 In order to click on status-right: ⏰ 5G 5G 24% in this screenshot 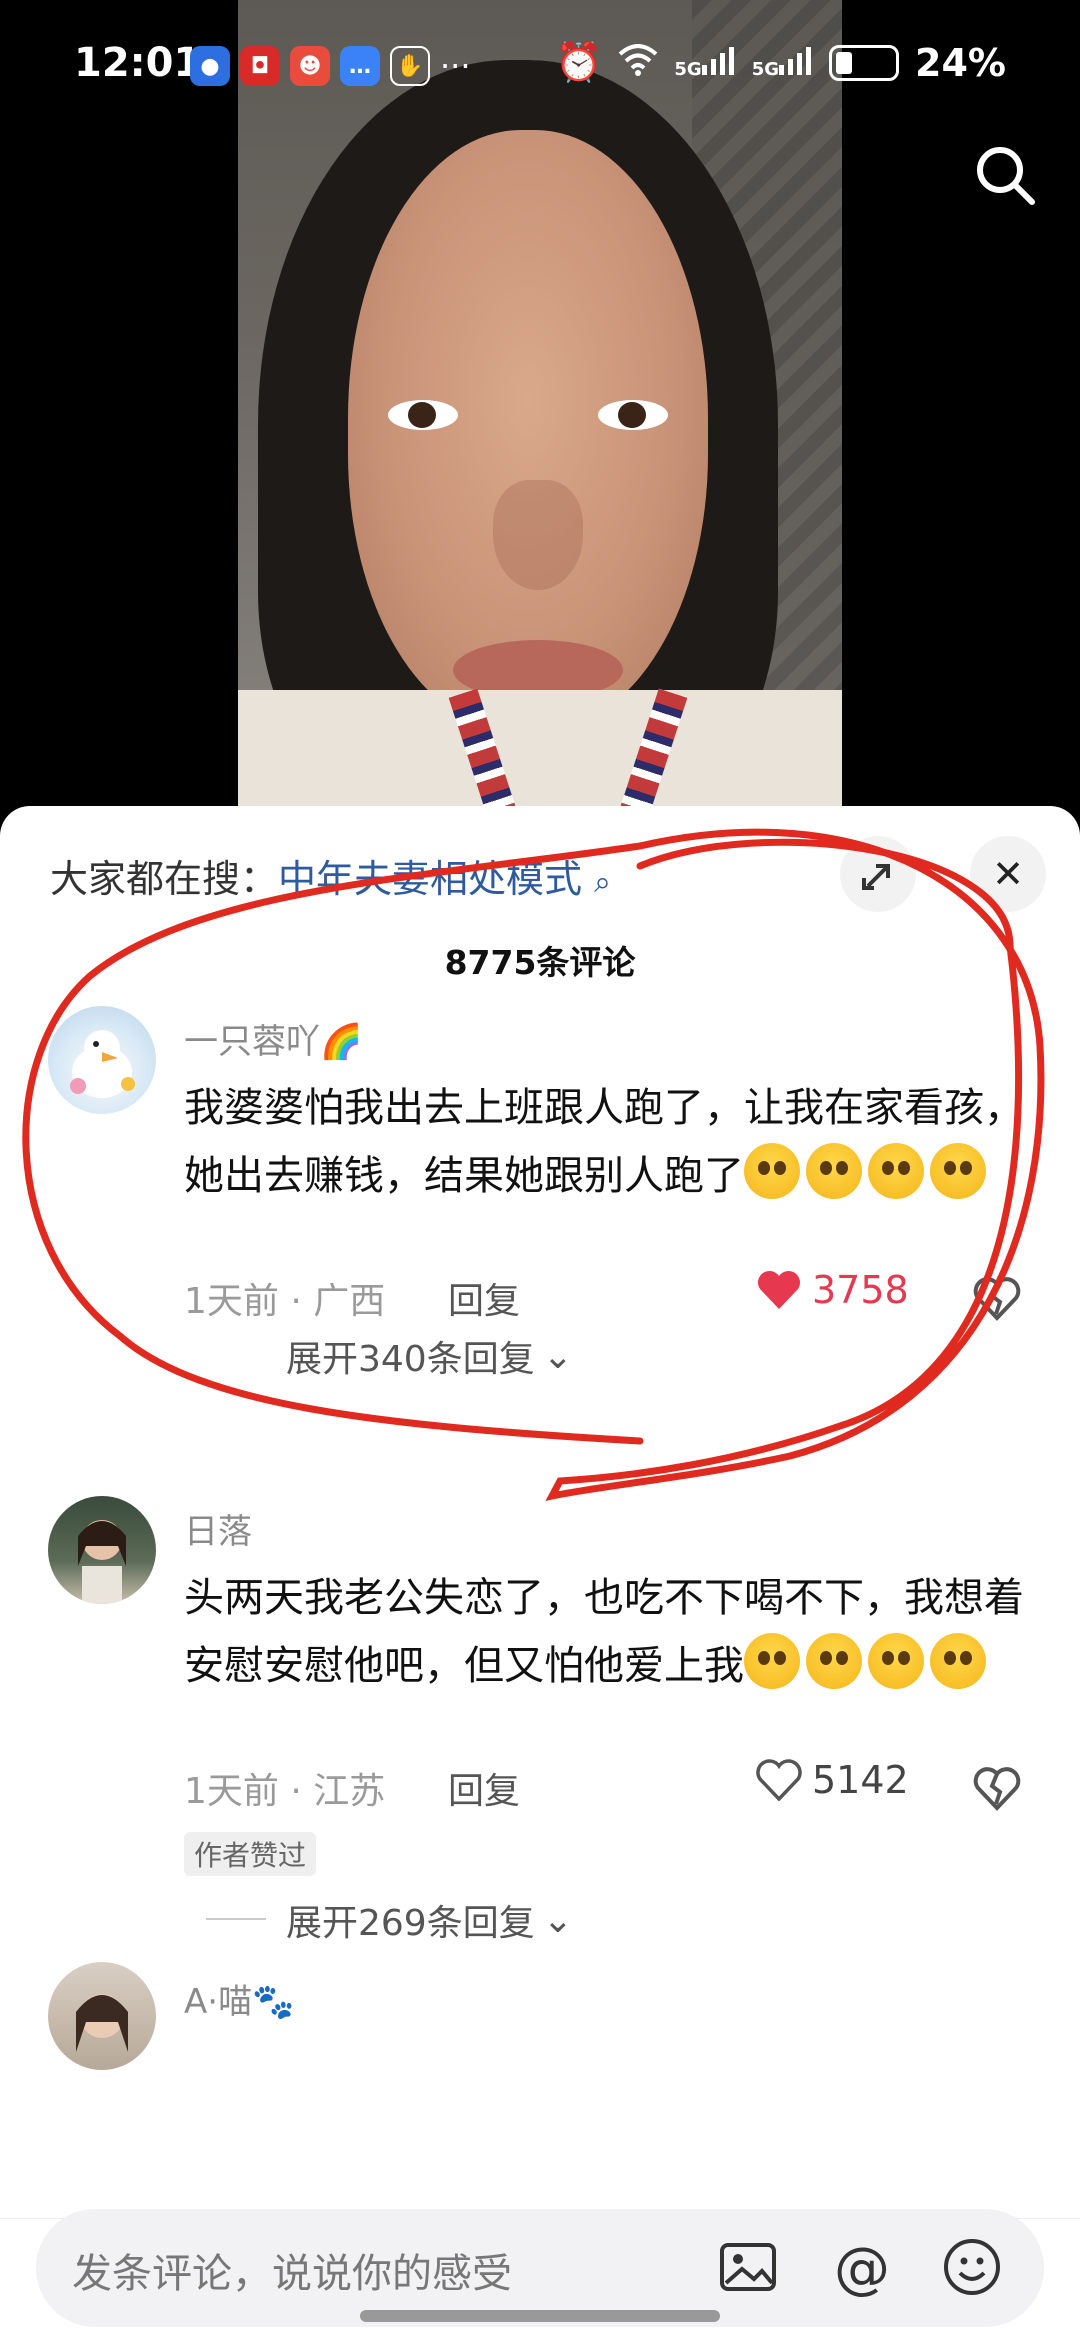, I will do `click(780, 62)`.